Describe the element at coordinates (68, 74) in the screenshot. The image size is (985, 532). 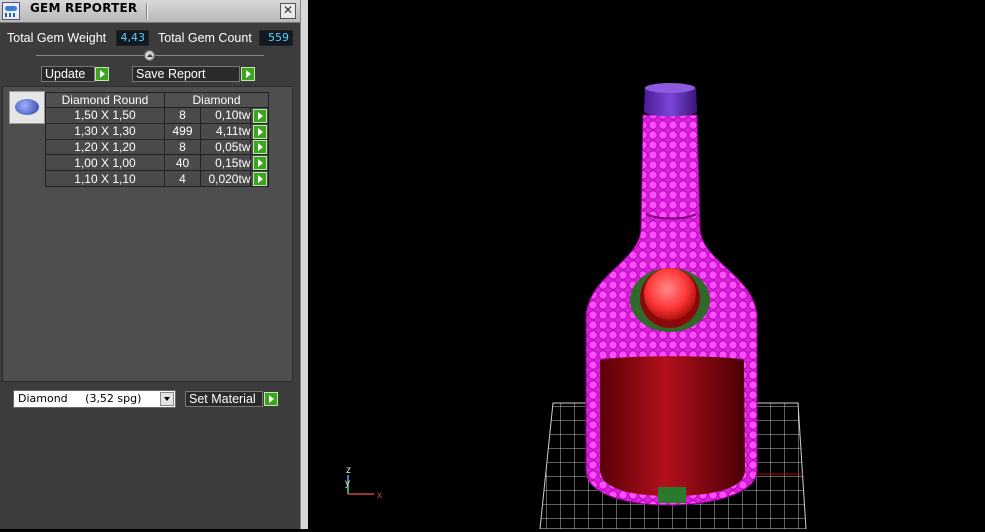
I see `update-button: Update` at that location.